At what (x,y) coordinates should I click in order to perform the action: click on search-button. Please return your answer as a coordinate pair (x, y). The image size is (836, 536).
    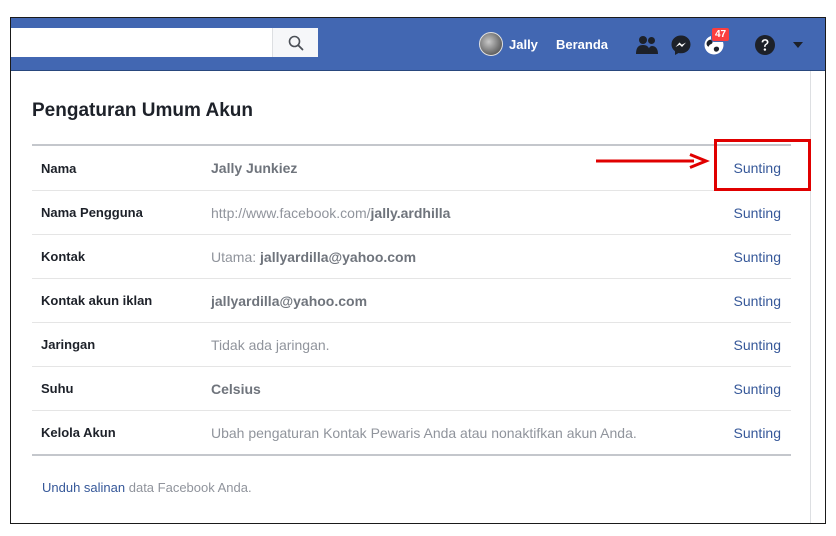
    Looking at the image, I should click on (295, 42).